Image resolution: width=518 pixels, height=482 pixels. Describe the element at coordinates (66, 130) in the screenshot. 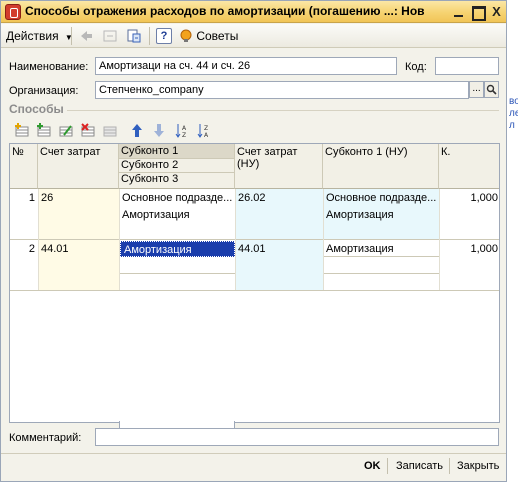

I see `edit-row-icon` at that location.